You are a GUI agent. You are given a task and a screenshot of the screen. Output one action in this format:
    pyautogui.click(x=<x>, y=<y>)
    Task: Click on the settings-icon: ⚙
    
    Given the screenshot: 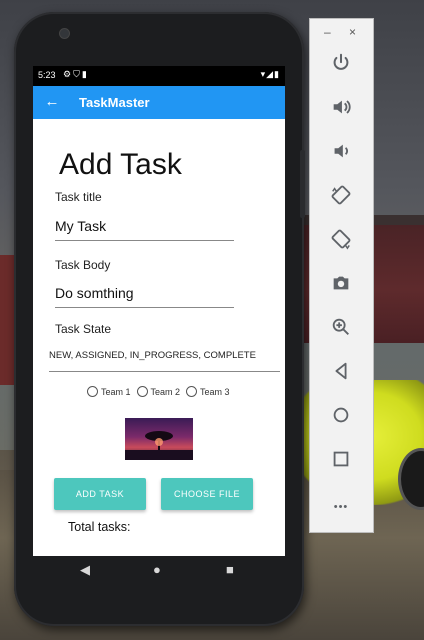 What is the action you would take?
    pyautogui.click(x=68, y=74)
    